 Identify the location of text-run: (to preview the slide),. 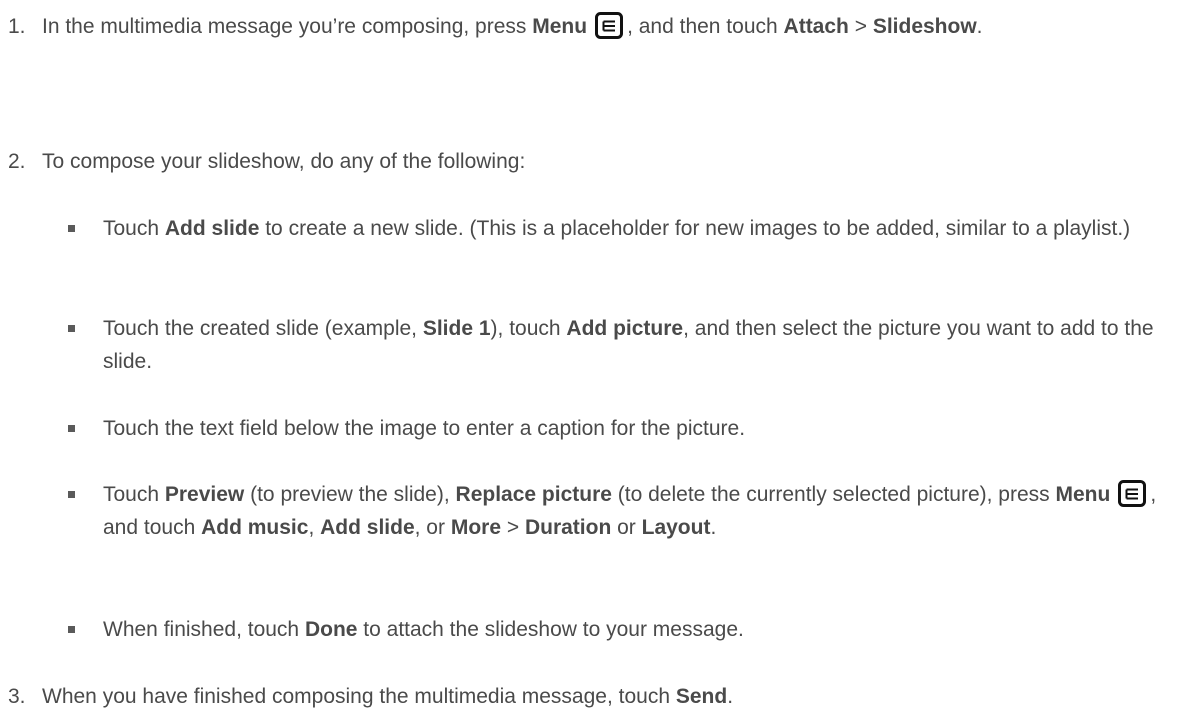
(350, 494).